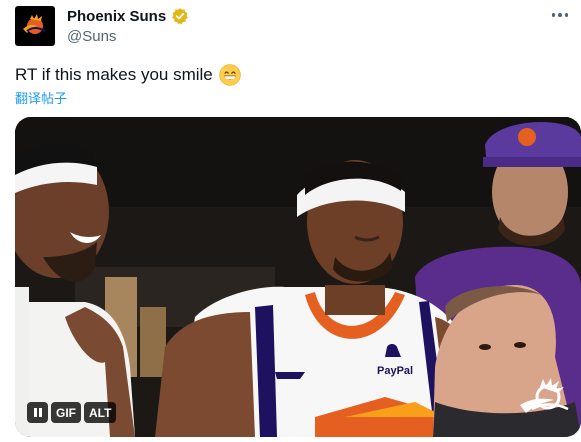 This screenshot has height=442, width=581. What do you see at coordinates (180, 16) in the screenshot?
I see `gold-verified-badge-icon` at bounding box center [180, 16].